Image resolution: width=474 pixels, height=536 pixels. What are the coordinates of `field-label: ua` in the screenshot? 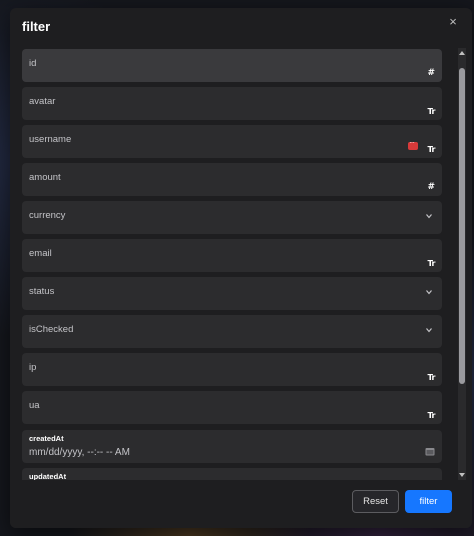 It's located at (34, 405).